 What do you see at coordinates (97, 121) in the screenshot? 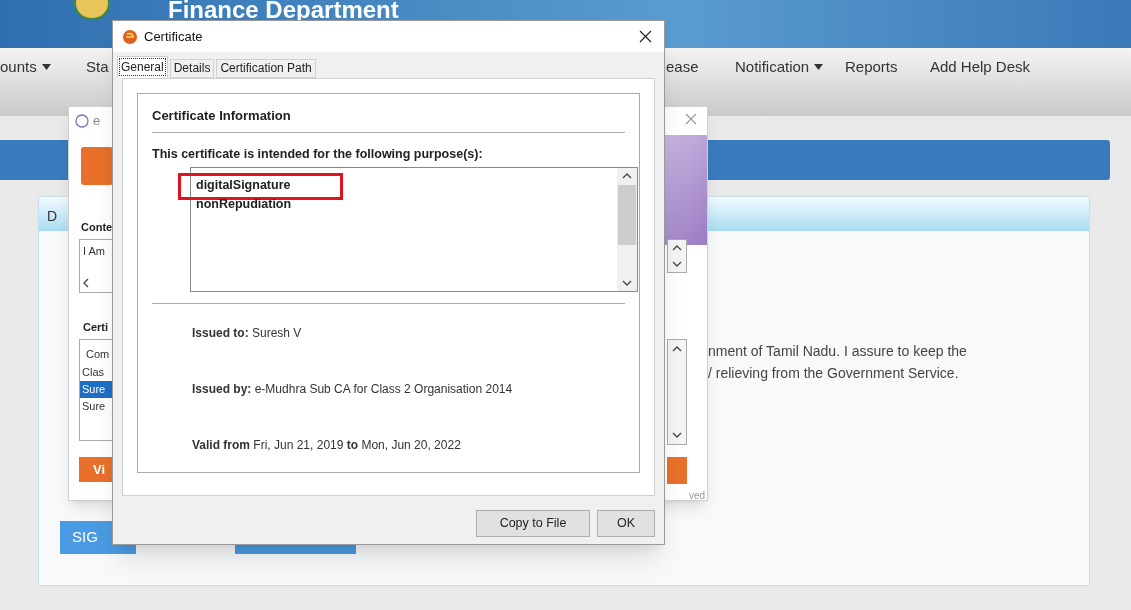
I see `window-title: e` at bounding box center [97, 121].